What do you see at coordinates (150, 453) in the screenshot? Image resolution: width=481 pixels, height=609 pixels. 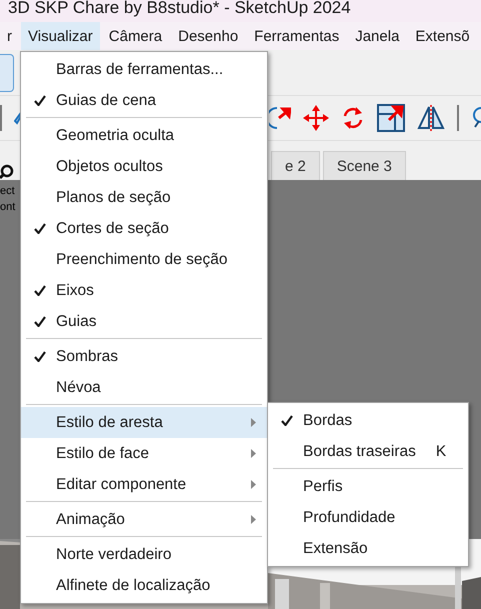 I see `menu-item: Estilo de face` at bounding box center [150, 453].